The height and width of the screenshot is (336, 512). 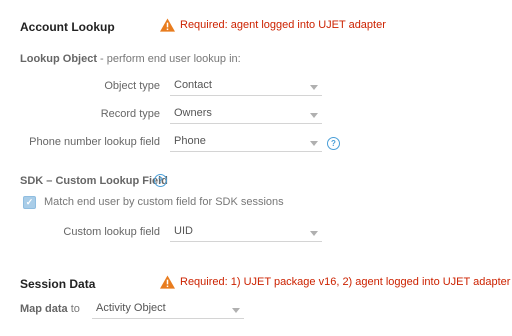 What do you see at coordinates (67, 27) in the screenshot?
I see `account-lookup-title: Account Lookup` at bounding box center [67, 27].